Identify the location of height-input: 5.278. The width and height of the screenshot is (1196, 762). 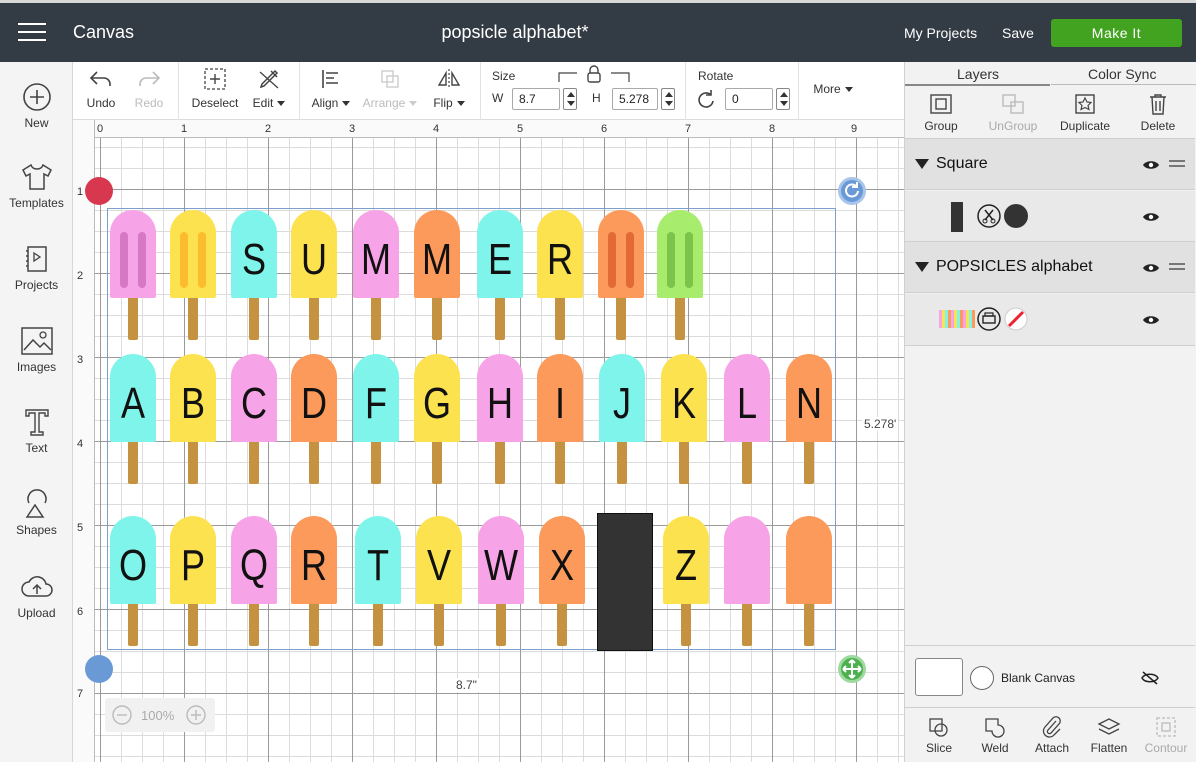
(635, 99).